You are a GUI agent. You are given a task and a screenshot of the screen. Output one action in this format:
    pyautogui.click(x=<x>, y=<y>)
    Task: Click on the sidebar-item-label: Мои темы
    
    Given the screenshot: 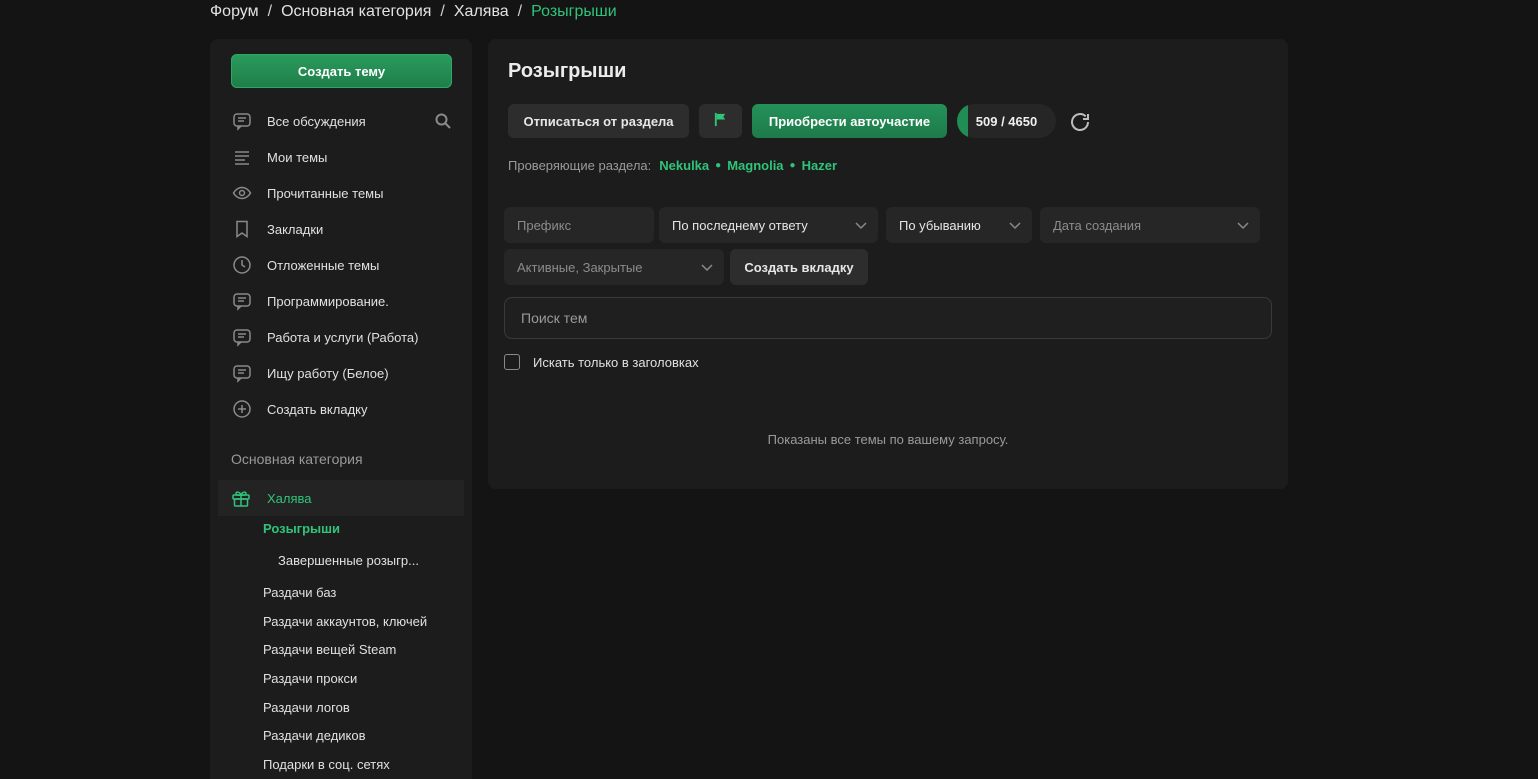 What is the action you would take?
    pyautogui.click(x=297, y=157)
    